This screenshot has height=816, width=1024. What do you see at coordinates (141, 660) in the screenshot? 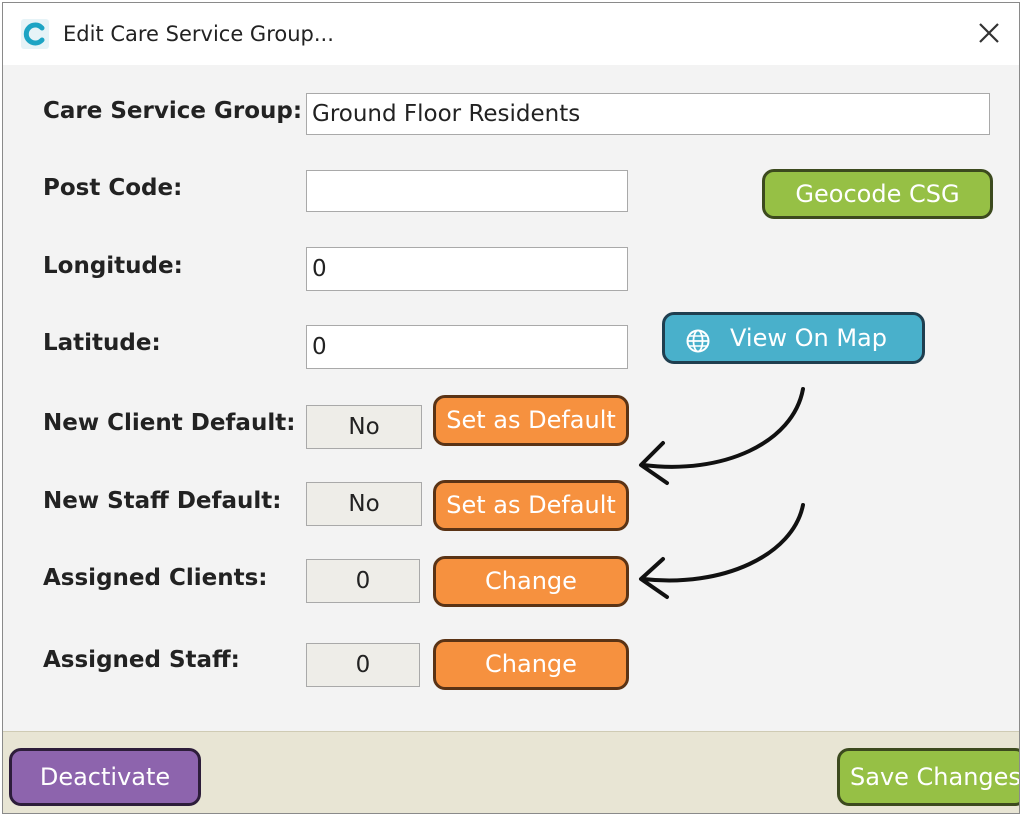
I see `assigned-staff-label: Assigned Staff:` at bounding box center [141, 660].